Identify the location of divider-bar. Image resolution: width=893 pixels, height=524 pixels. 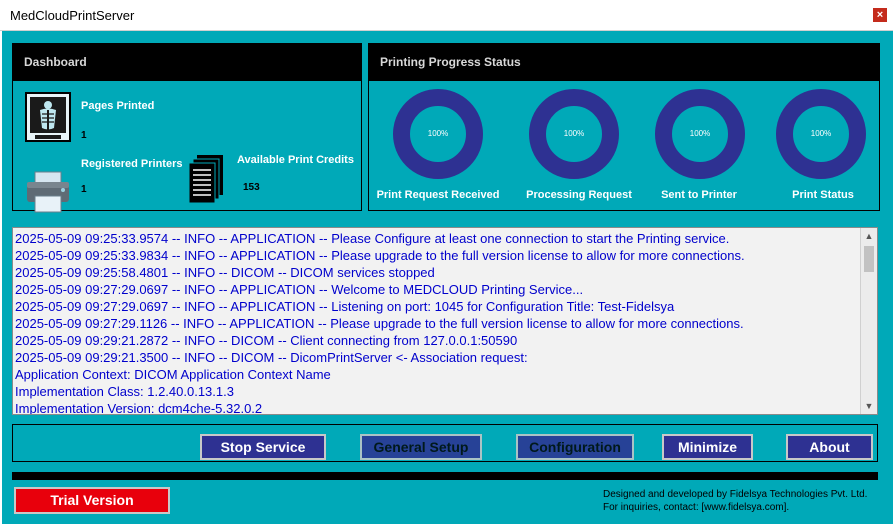
(445, 476).